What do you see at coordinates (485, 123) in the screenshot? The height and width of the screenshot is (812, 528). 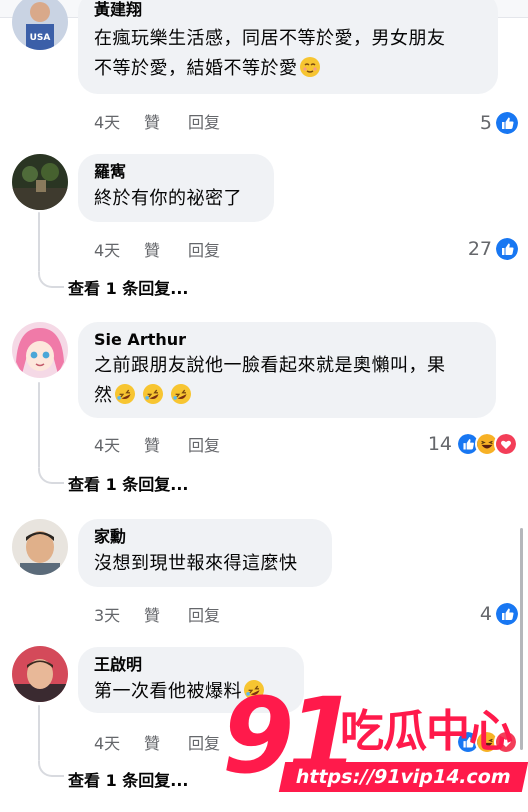 I see `reaction-count: 5` at bounding box center [485, 123].